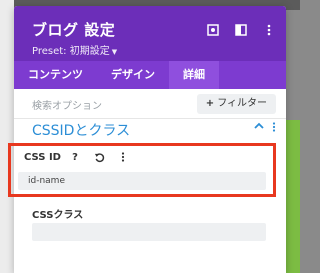  I want to click on target-icon, so click(213, 30).